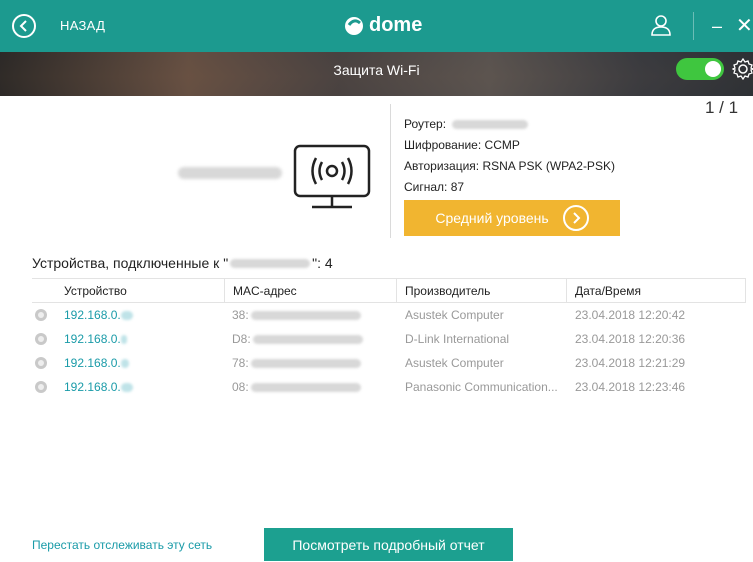 This screenshot has width=753, height=562. I want to click on devices-title: Устройства, подключенные к " ": 4, so click(182, 263).